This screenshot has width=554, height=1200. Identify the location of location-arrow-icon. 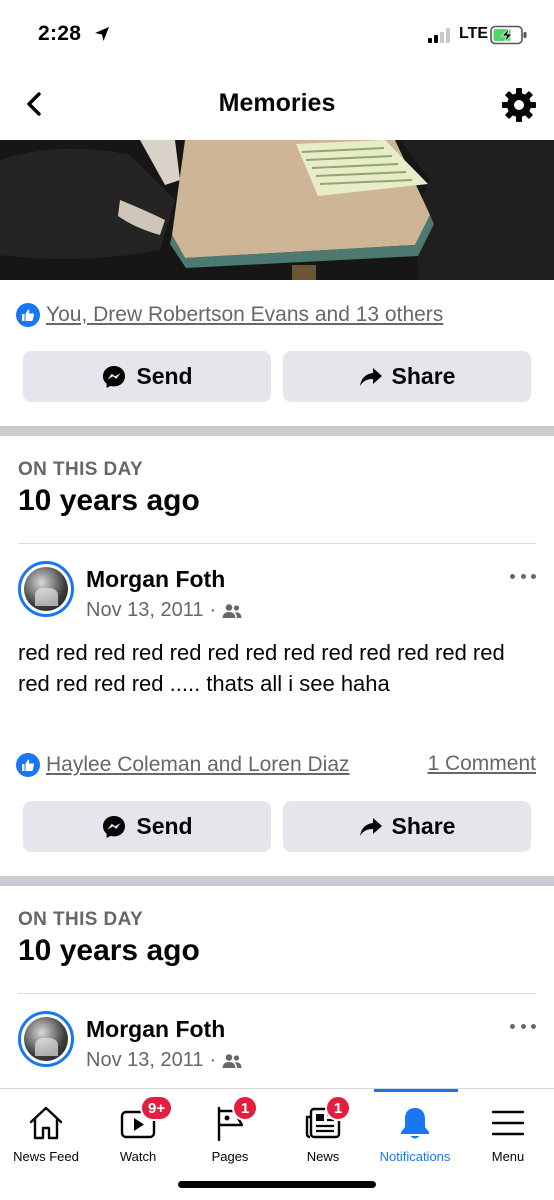
(102, 34).